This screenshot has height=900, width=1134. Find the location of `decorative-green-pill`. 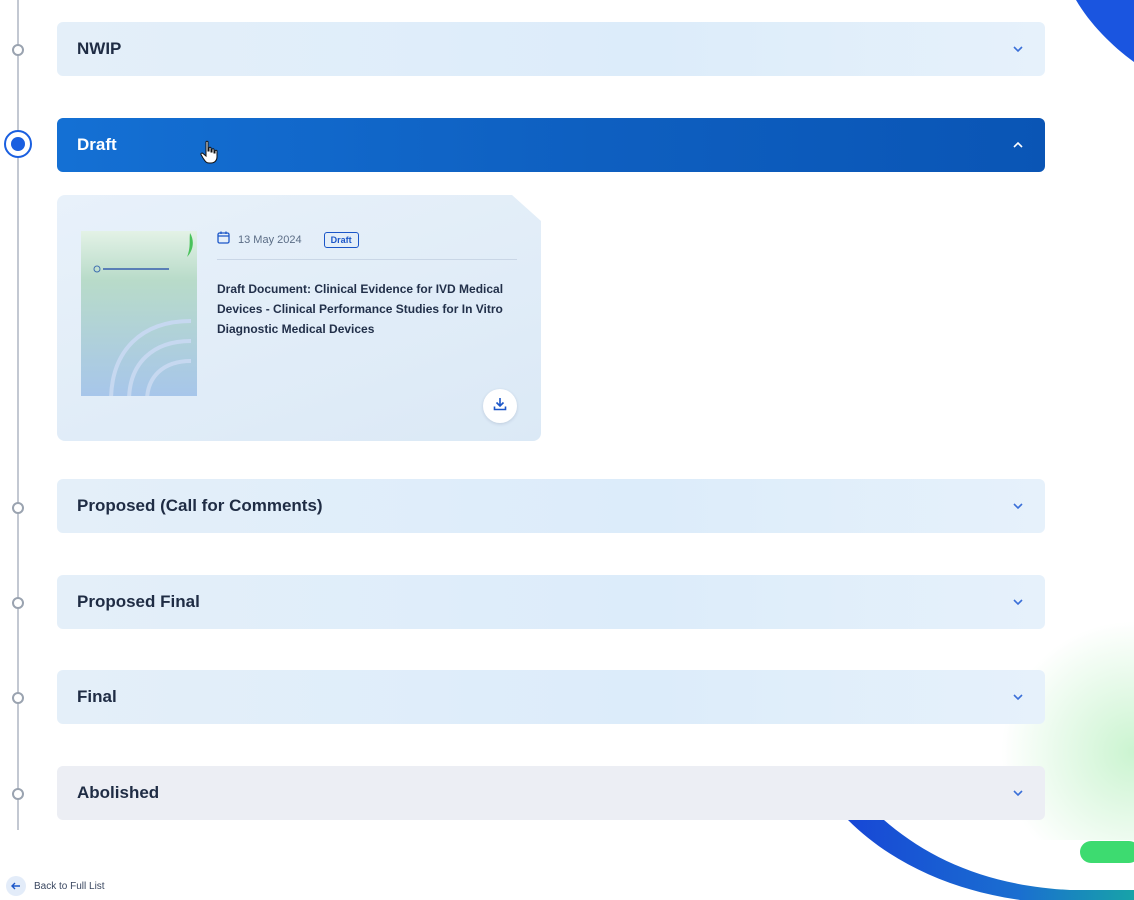

decorative-green-pill is located at coordinates (1107, 852).